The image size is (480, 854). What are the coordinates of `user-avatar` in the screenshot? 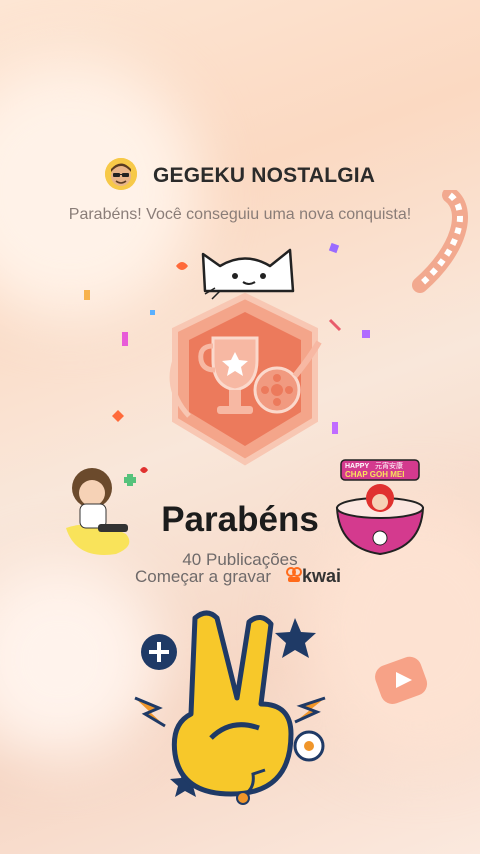 It's located at (121, 174).